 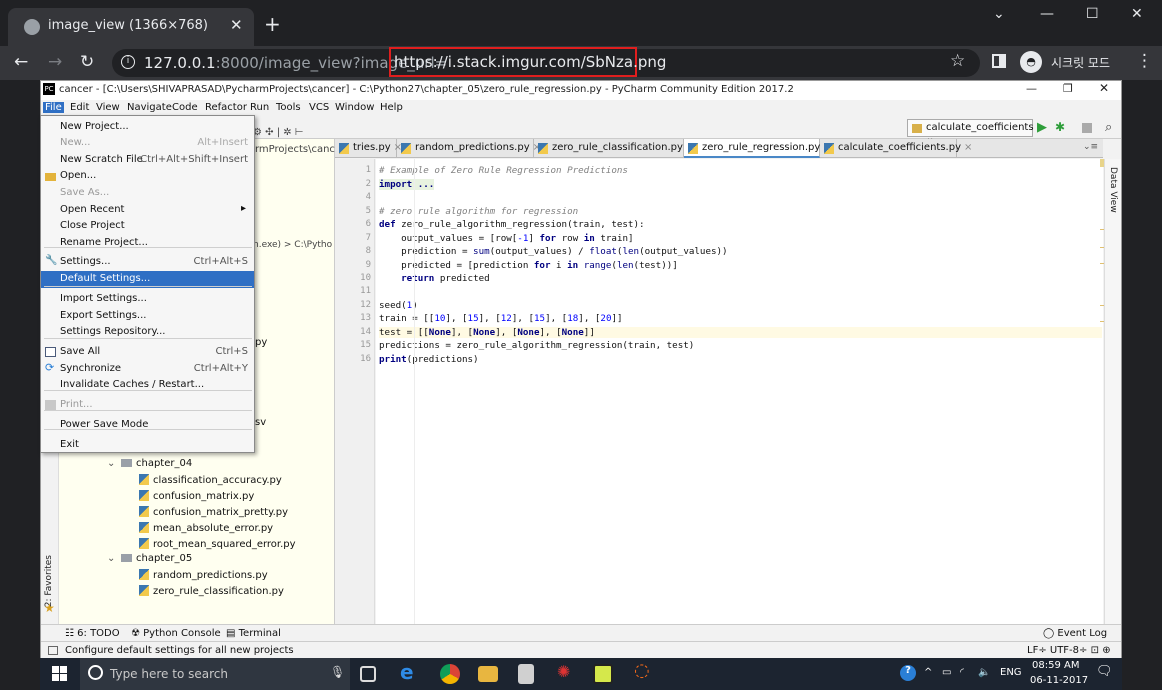 What do you see at coordinates (53, 650) in the screenshot?
I see `tool-windows-icon` at bounding box center [53, 650].